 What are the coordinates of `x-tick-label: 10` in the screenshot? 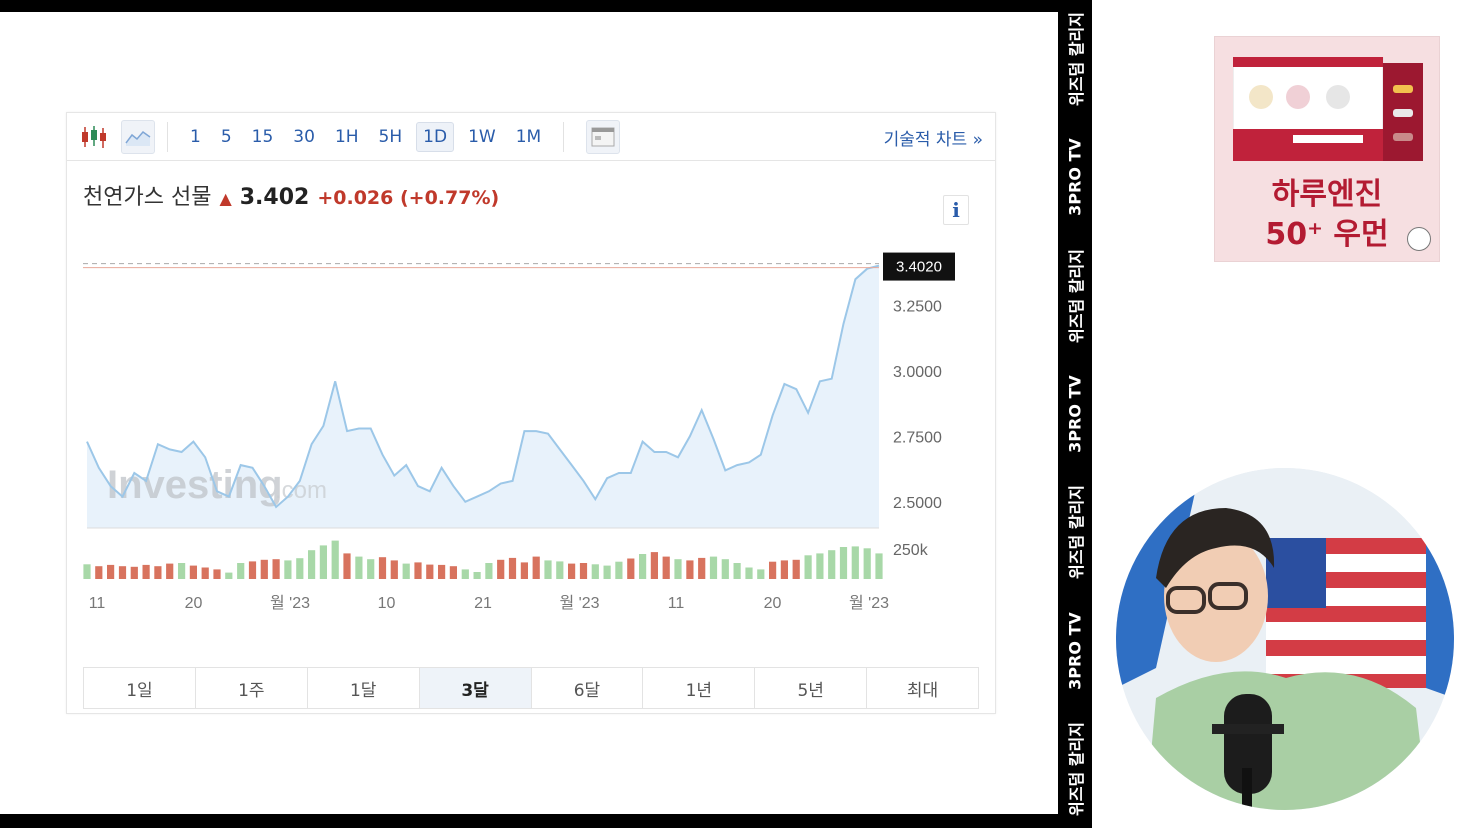 It's located at (387, 603).